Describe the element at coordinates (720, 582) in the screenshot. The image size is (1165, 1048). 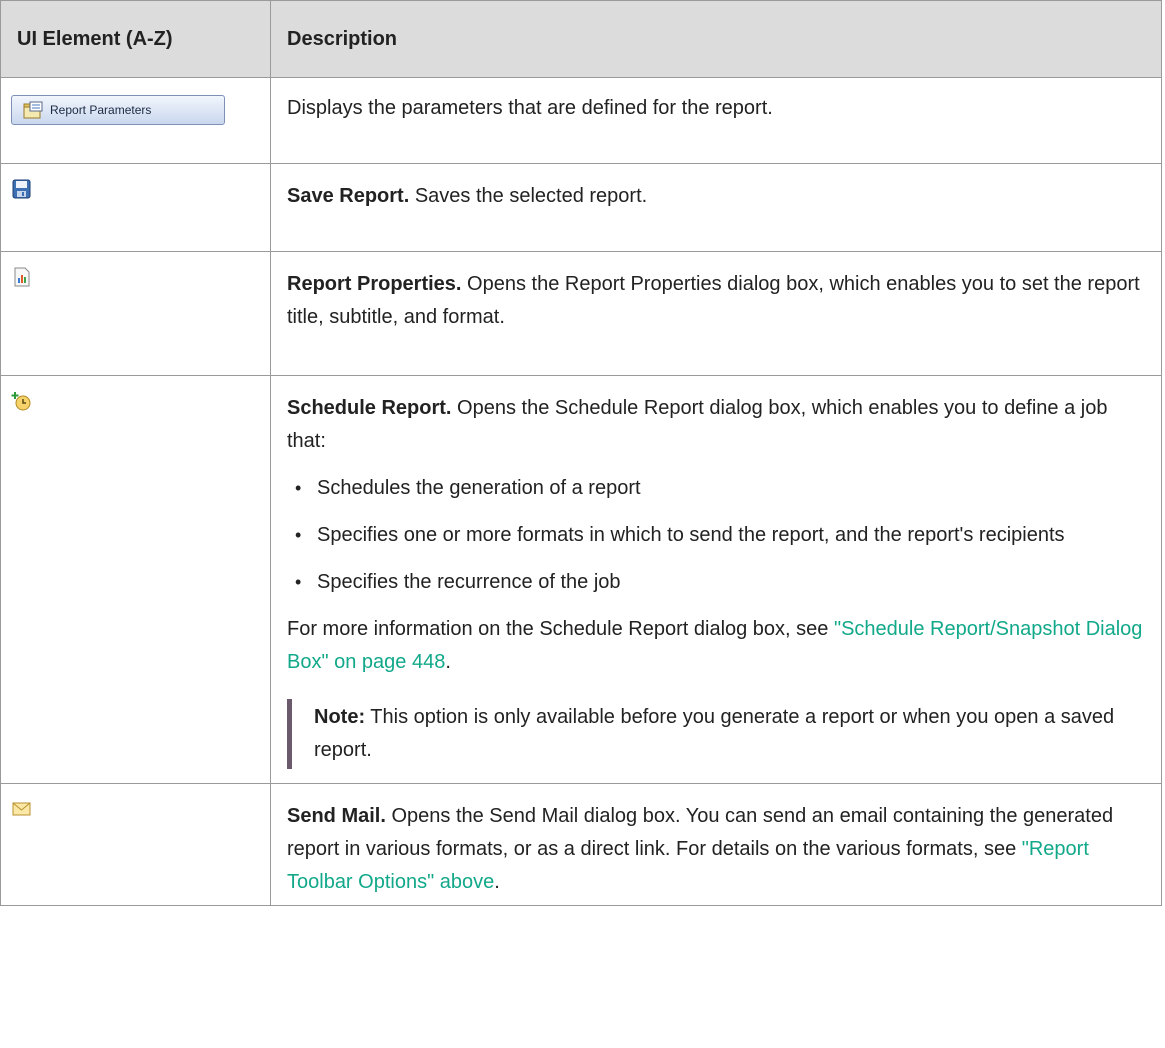
I see `list-item: Specifies the recurrence of the job` at that location.